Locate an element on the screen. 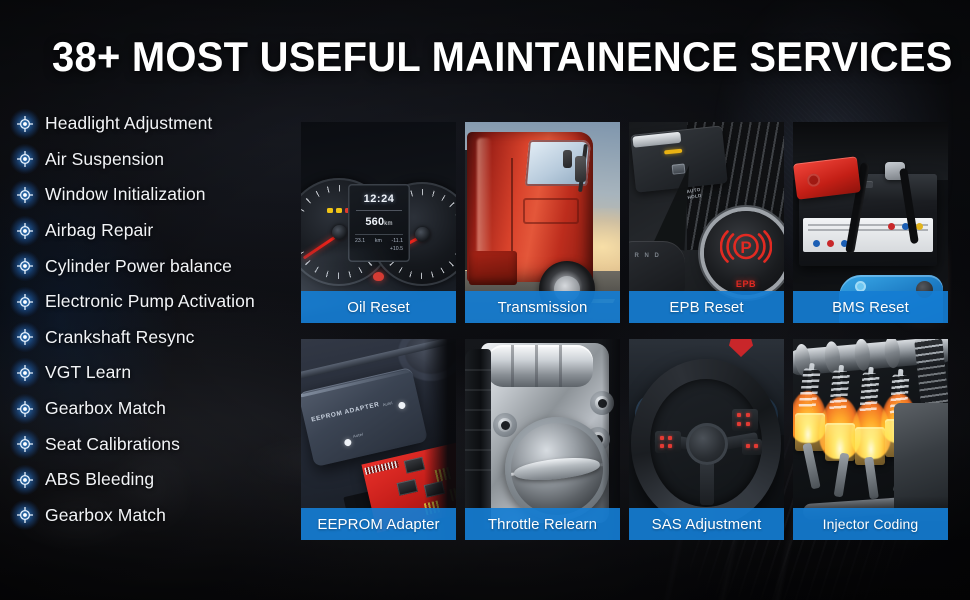  card-label: Transmission is located at coordinates (542, 307).